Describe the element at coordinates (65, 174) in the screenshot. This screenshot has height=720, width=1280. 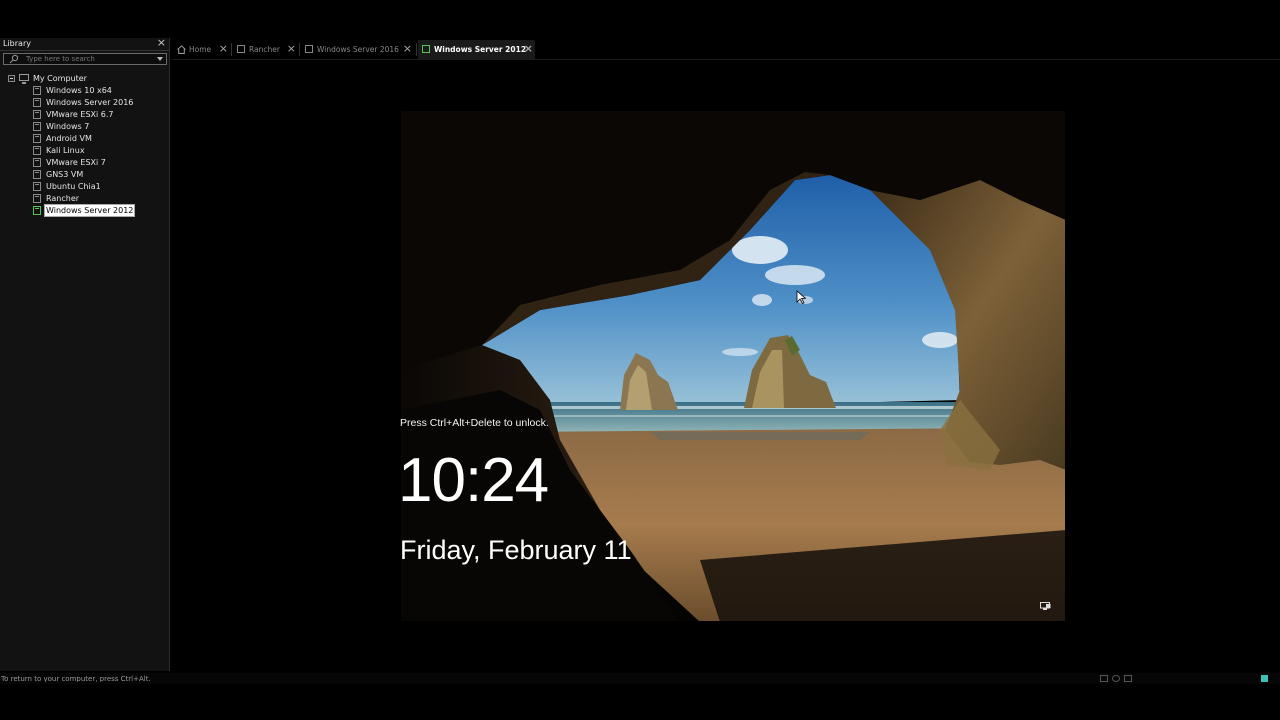
I see `vm-label: GNS3 VM` at that location.